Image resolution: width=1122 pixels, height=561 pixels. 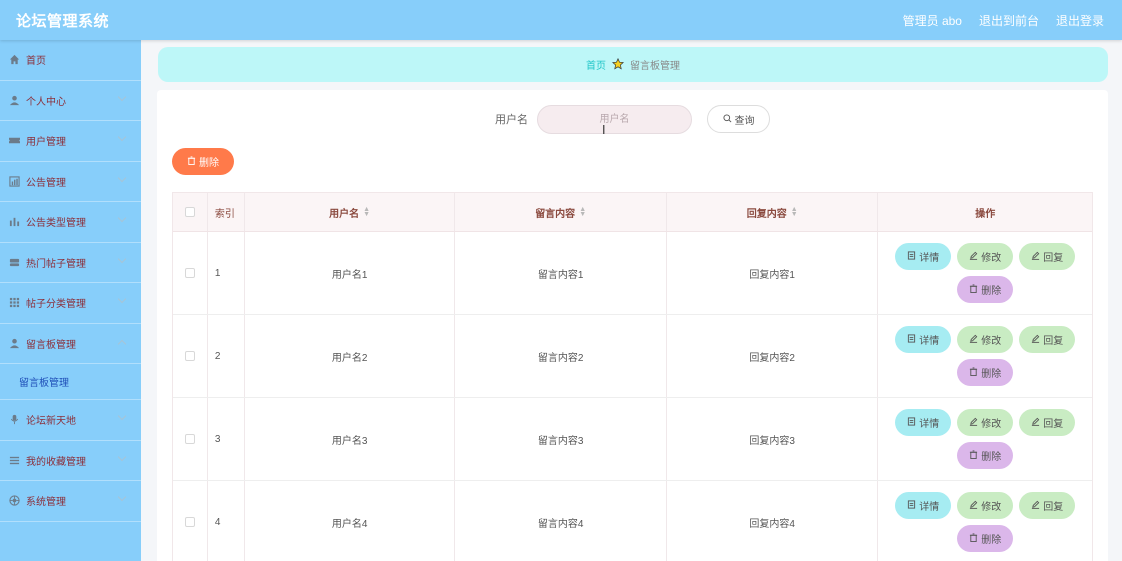 I want to click on sidebar-item-users: 用户管理, so click(x=70, y=141).